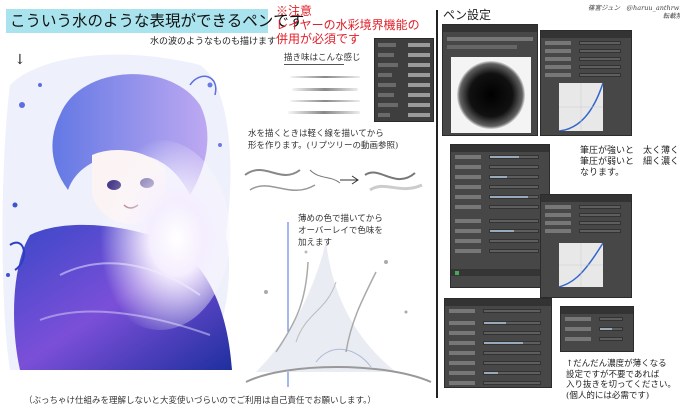 The width and height of the screenshot is (680, 413). Describe the element at coordinates (294, 11) in the screenshot. I see `warning-note-line: ※注意` at that location.